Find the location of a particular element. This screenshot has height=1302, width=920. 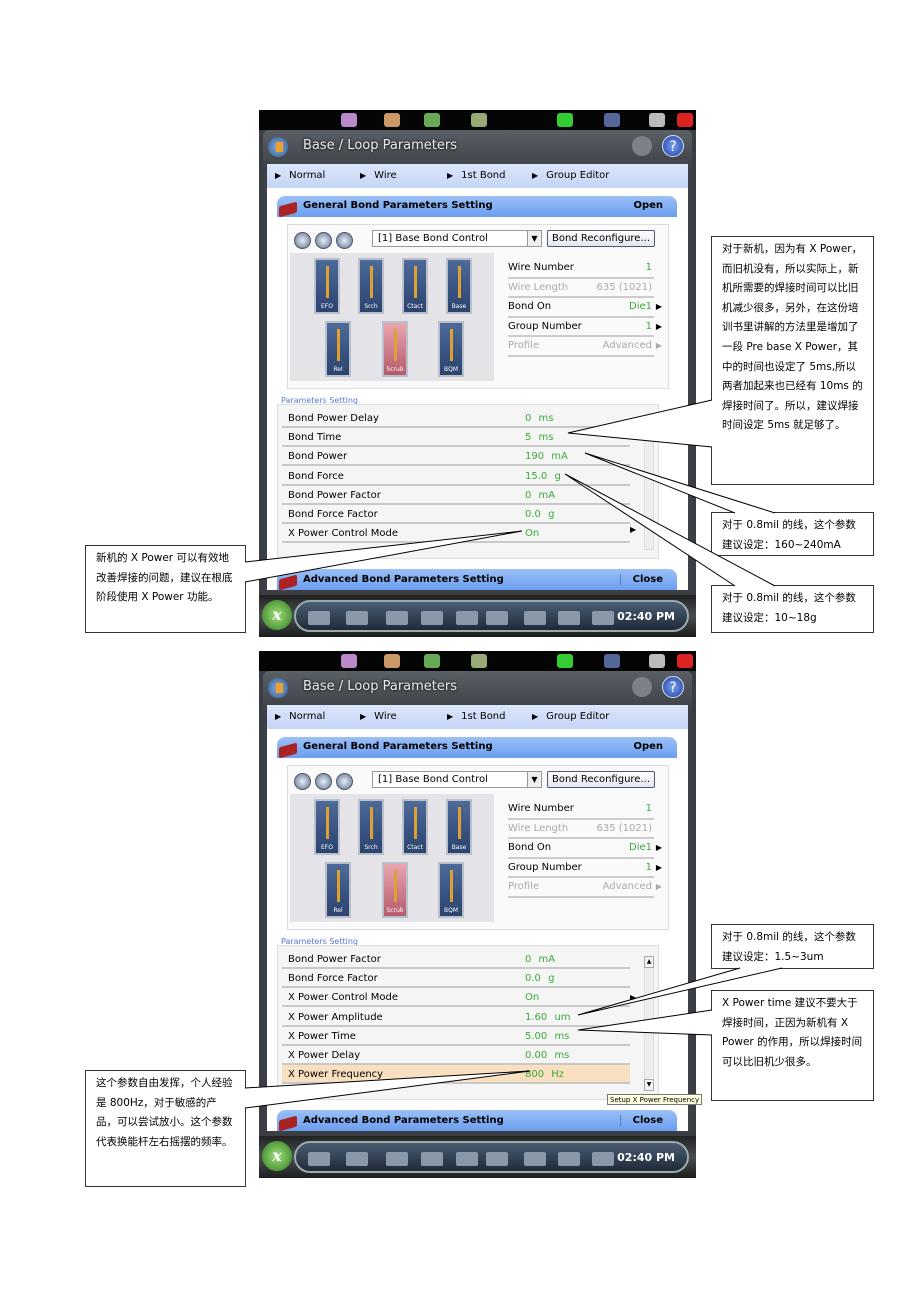

param-row: Bond Power 190 mA is located at coordinates (456, 457).